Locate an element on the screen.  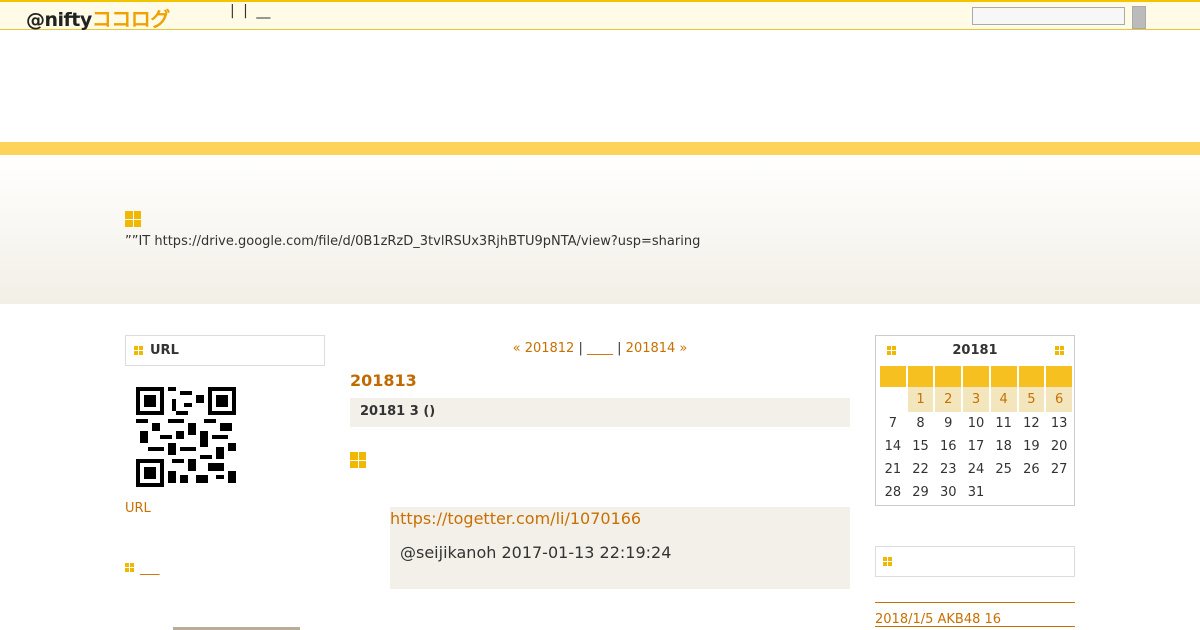
calendar-day-link: 1 is located at coordinates (920, 399).